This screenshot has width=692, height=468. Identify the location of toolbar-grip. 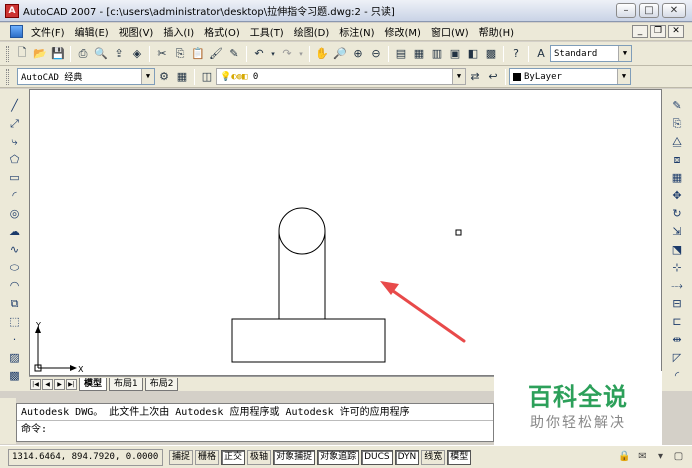
(7, 76).